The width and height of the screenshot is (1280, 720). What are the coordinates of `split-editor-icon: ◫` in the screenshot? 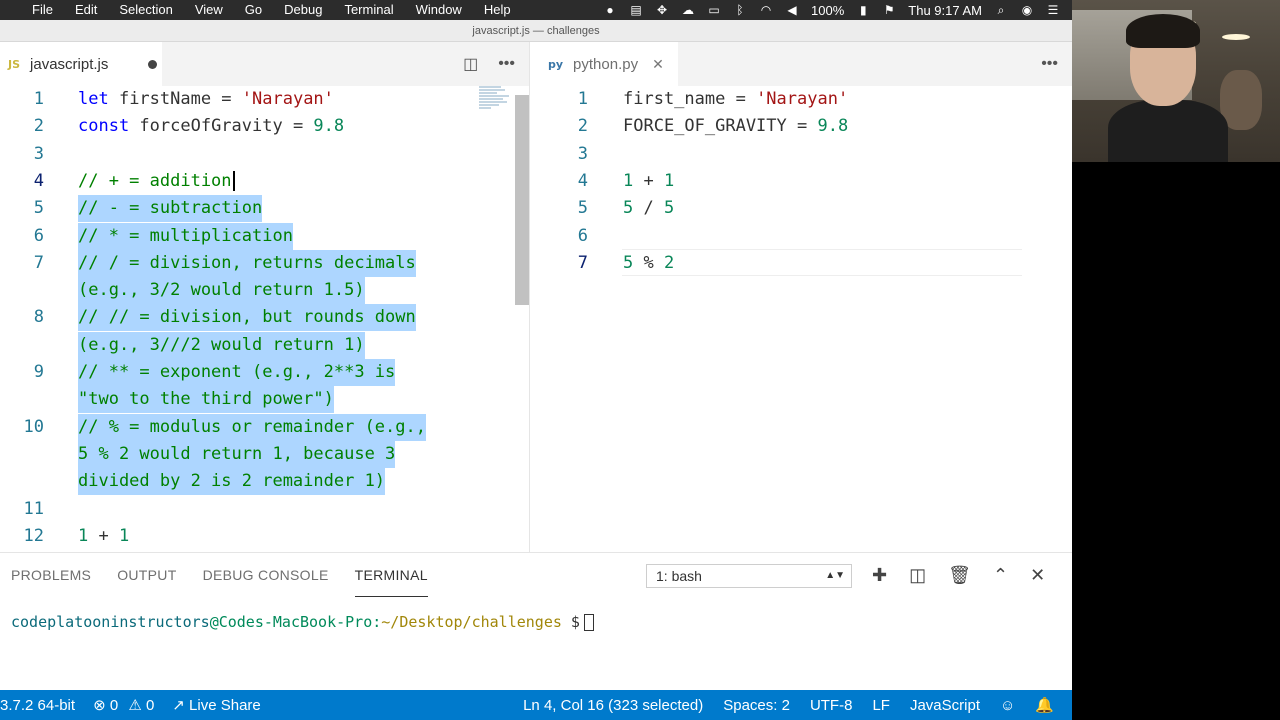 It's located at (470, 64).